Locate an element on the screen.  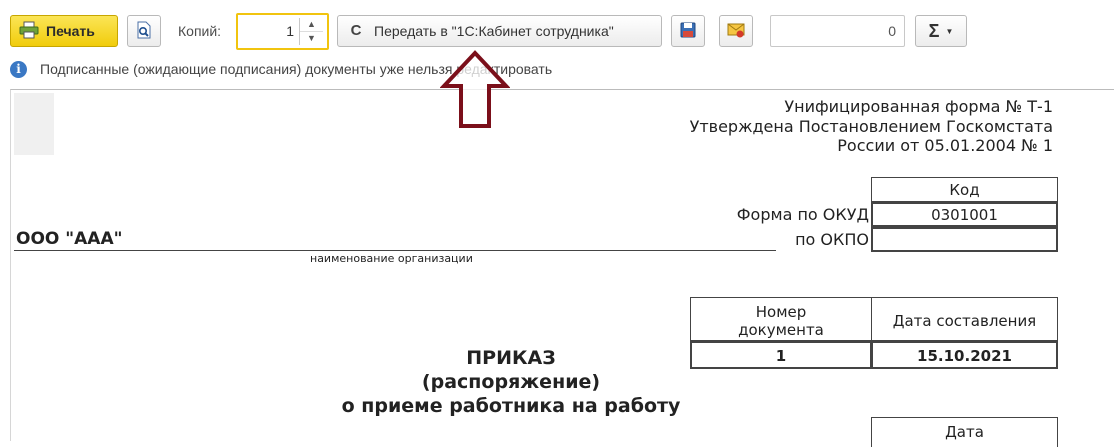
copies-stepper: ▲ ▼ is located at coordinates (311, 31).